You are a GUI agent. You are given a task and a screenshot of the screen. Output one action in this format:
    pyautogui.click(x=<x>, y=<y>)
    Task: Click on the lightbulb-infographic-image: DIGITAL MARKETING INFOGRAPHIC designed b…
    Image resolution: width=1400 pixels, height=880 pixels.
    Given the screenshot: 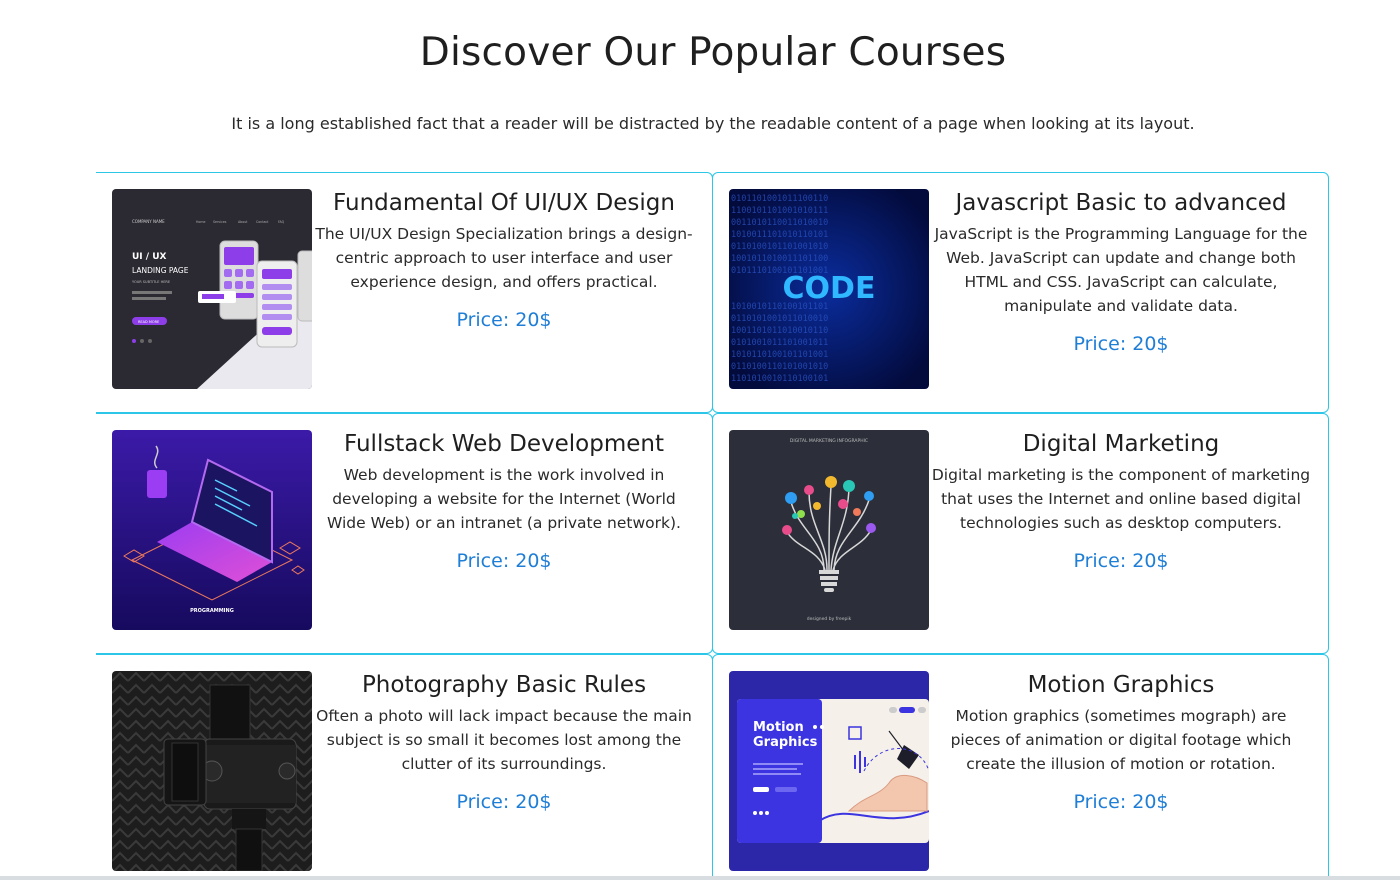 What is the action you would take?
    pyautogui.click(x=829, y=530)
    